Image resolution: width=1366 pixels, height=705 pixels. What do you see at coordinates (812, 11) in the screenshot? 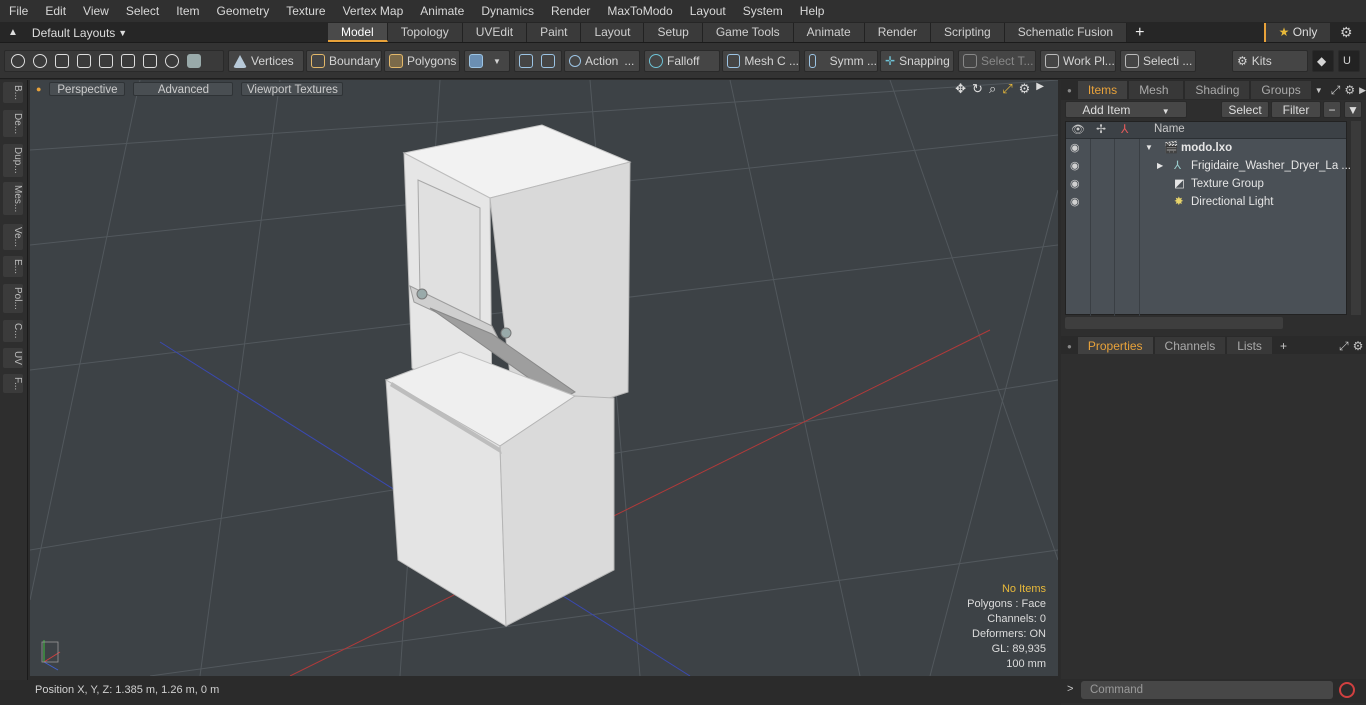
I see `menu-help: Help` at bounding box center [812, 11].